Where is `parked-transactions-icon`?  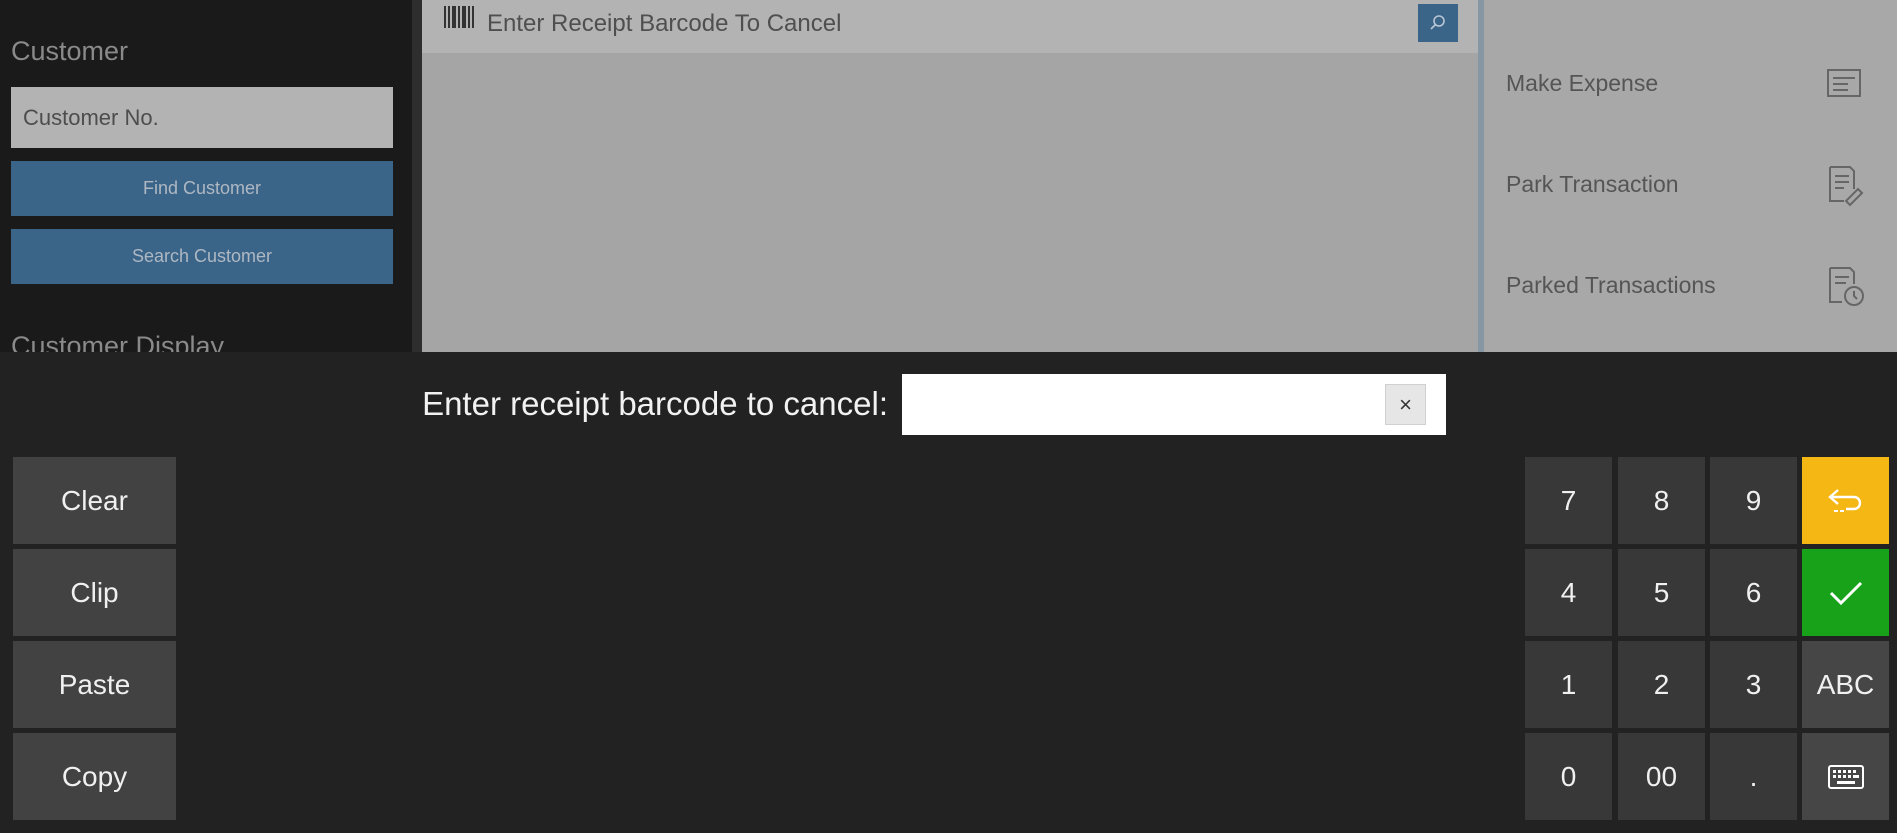
parked-transactions-icon is located at coordinates (1846, 286).